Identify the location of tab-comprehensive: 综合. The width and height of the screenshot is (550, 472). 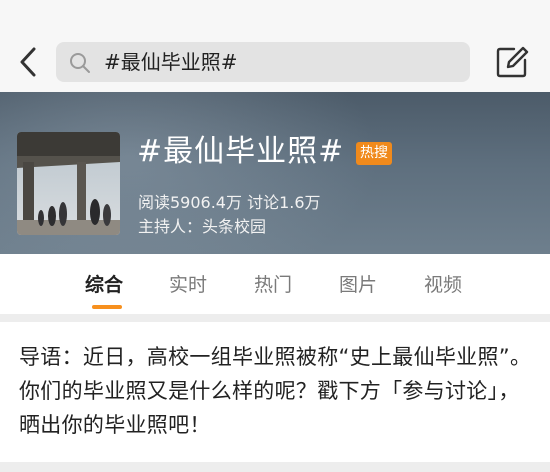
(104, 285).